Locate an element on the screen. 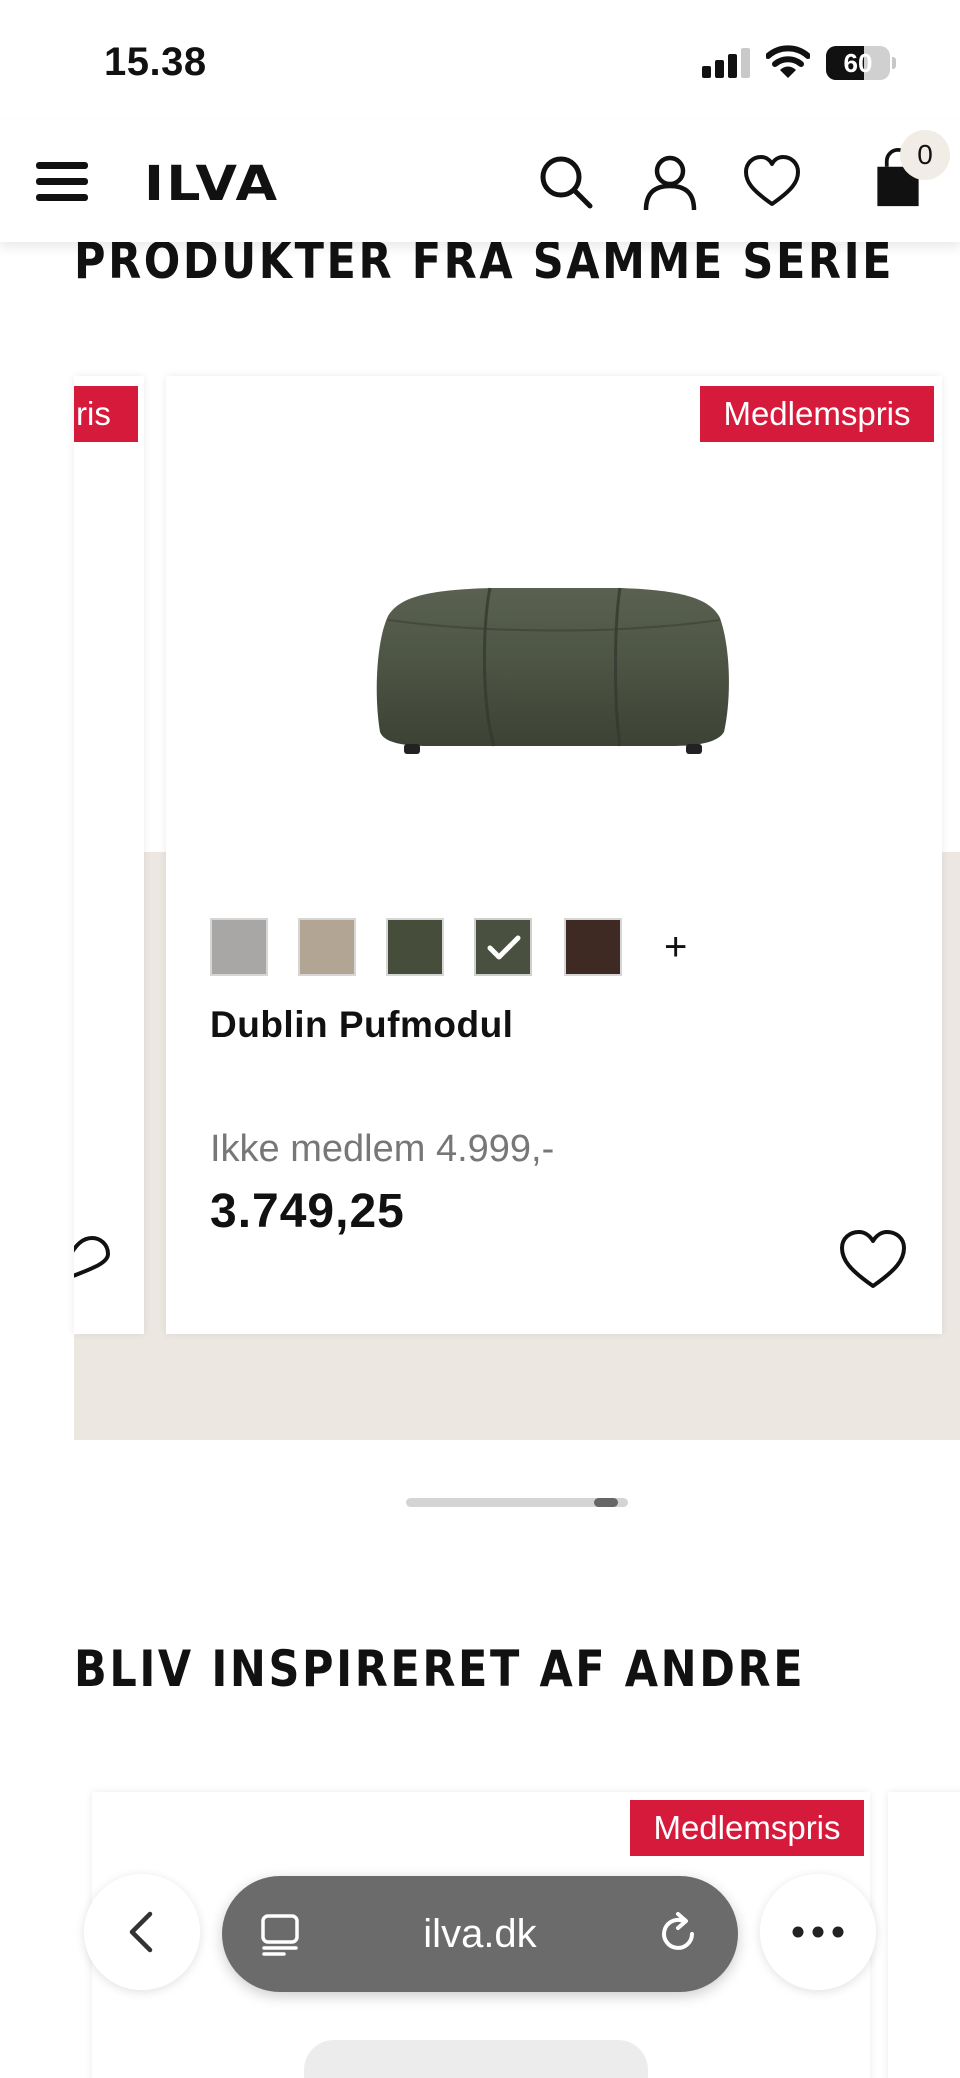 This screenshot has height=2078, width=960. account-icon is located at coordinates (670, 182).